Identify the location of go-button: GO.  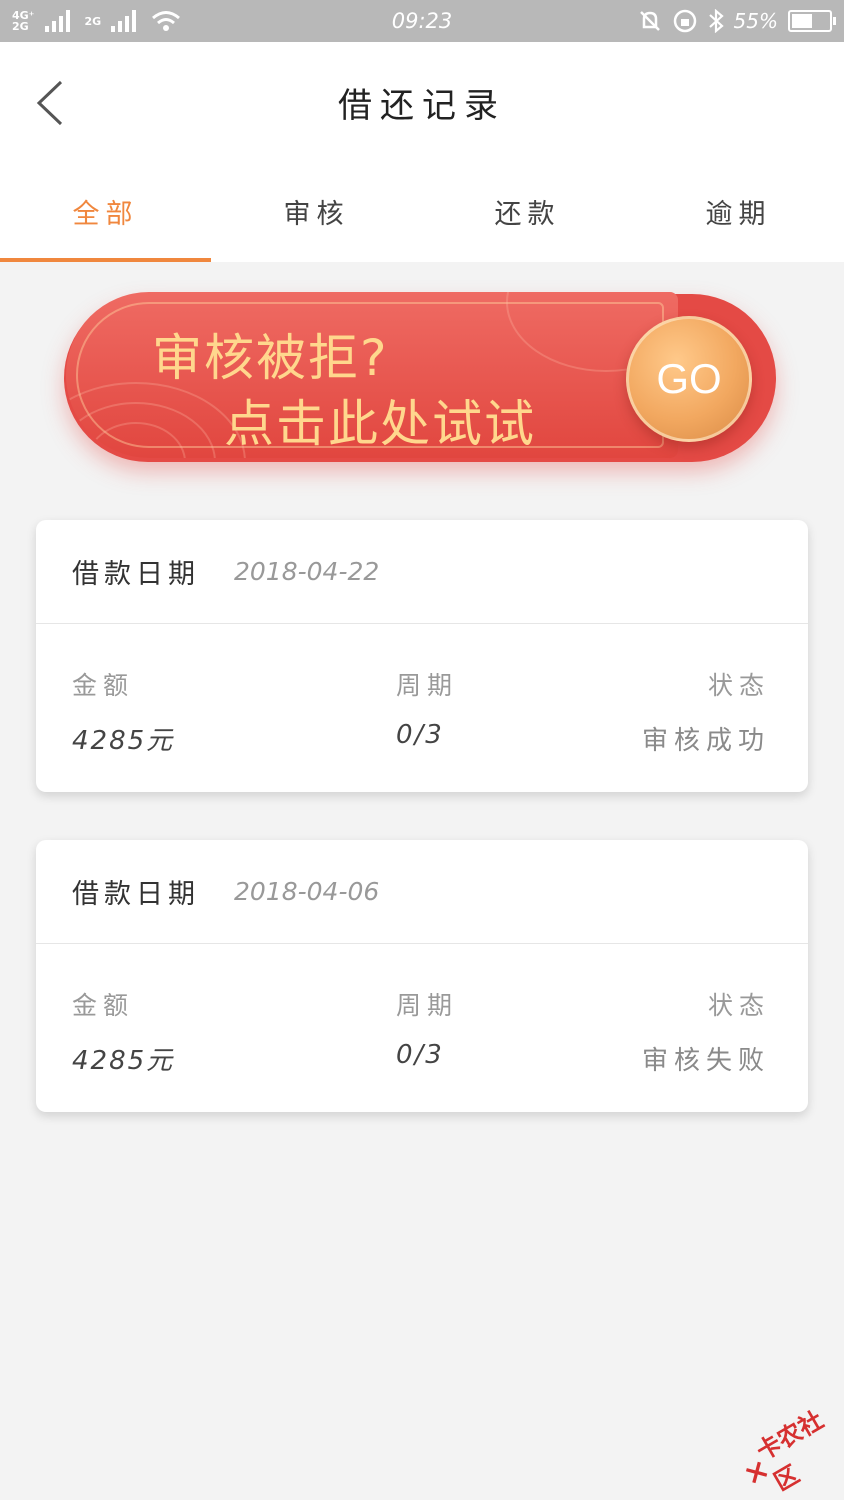
(689, 379).